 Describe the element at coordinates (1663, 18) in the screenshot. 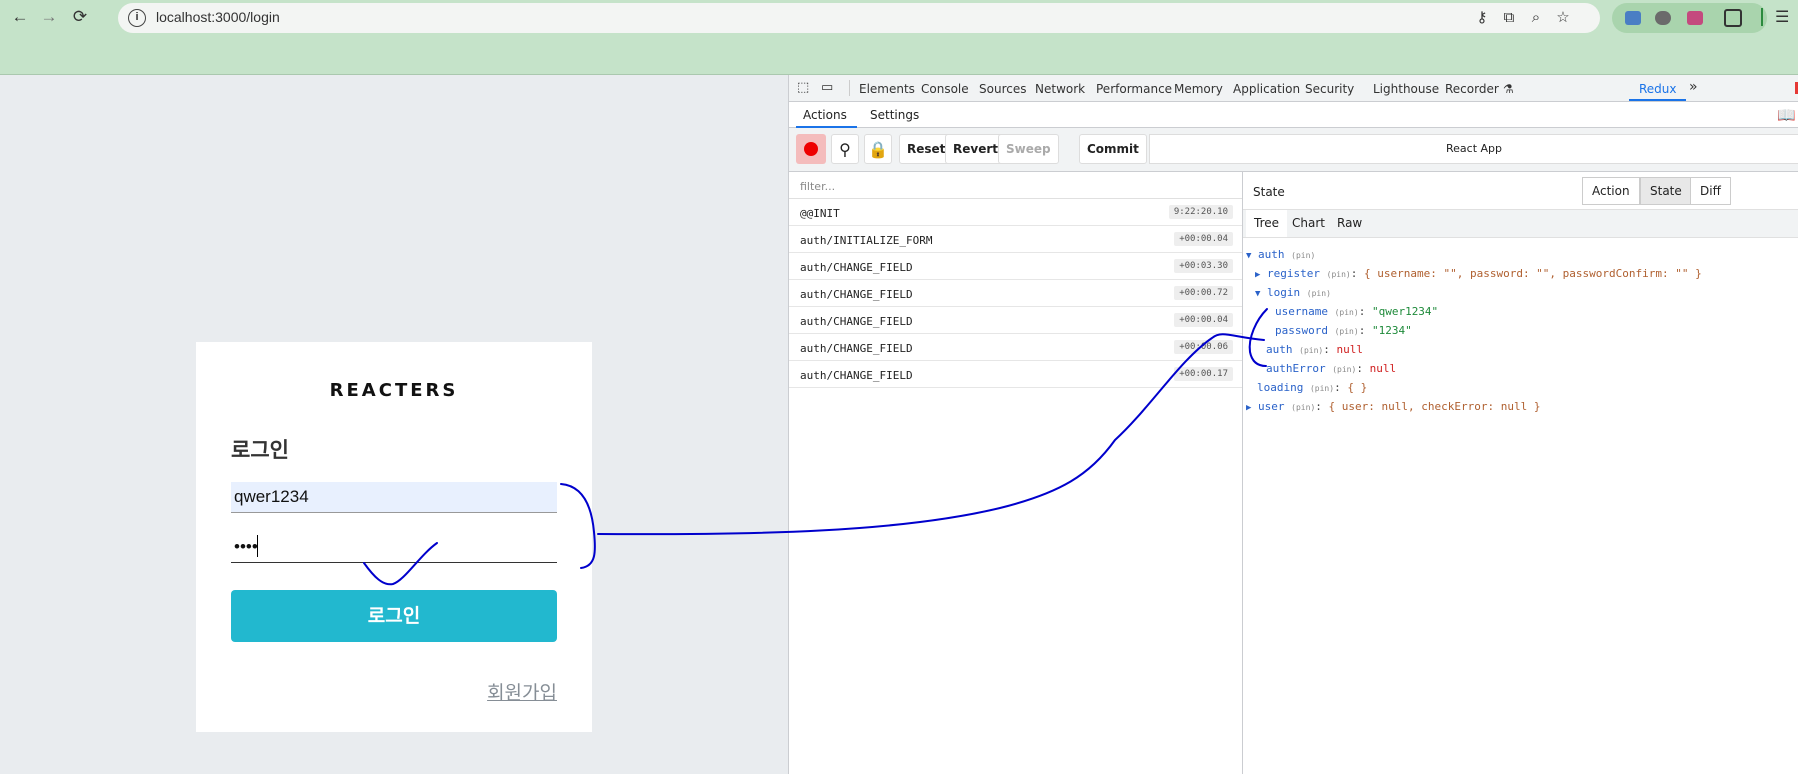

I see `extension-b-icon` at that location.